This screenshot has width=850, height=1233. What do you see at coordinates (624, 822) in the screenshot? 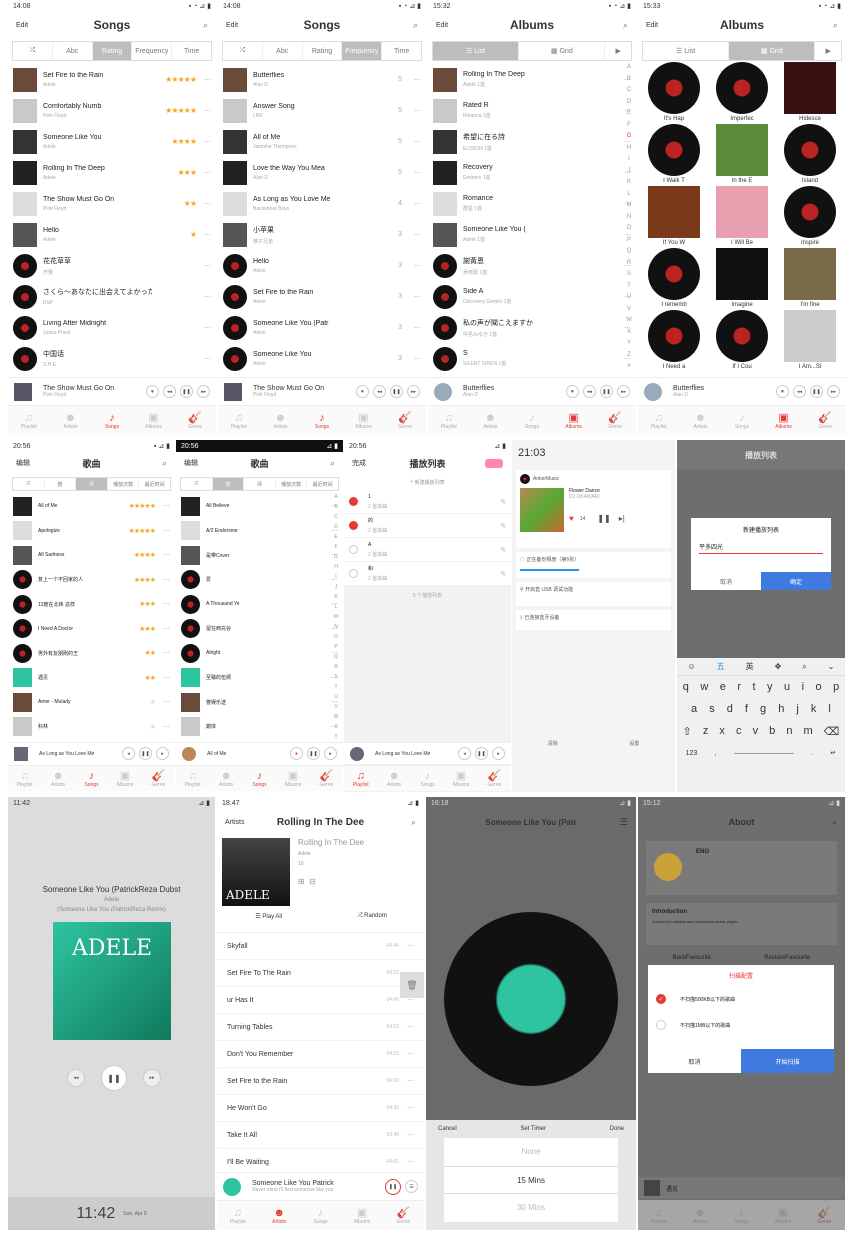
I see `menu-icon: ☰` at bounding box center [624, 822].